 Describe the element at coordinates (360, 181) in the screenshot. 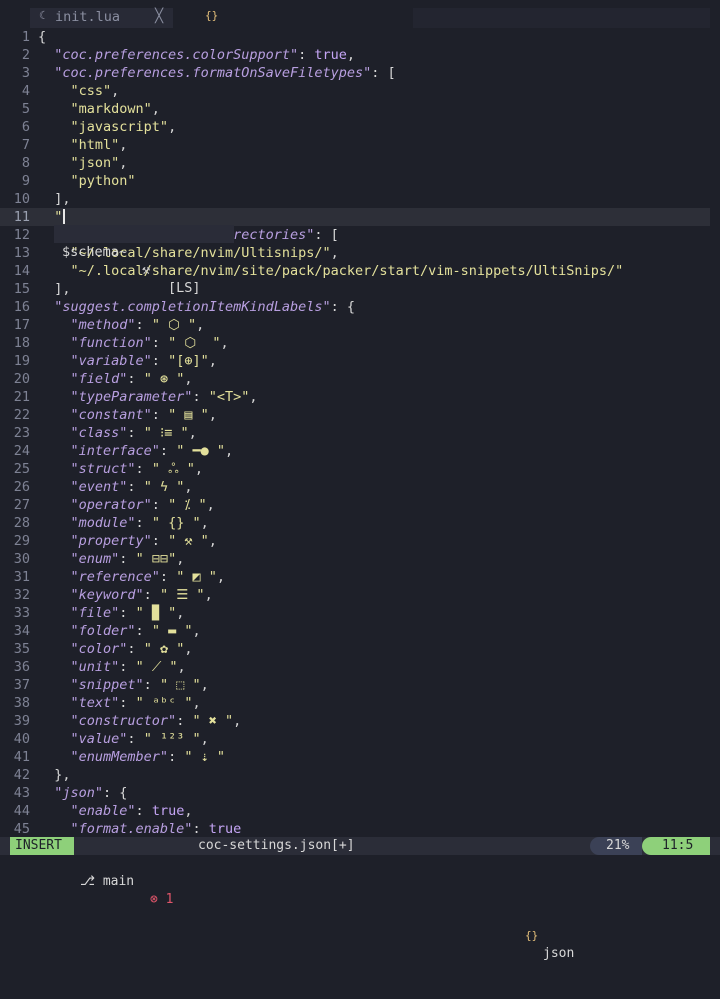

I see `code-line: 9 "python"` at that location.